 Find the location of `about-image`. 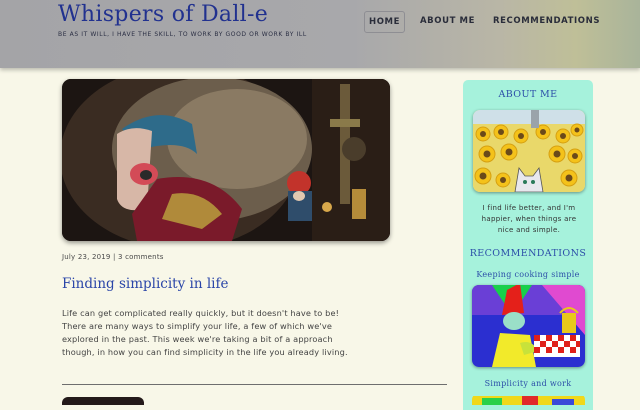

about-image is located at coordinates (529, 151).